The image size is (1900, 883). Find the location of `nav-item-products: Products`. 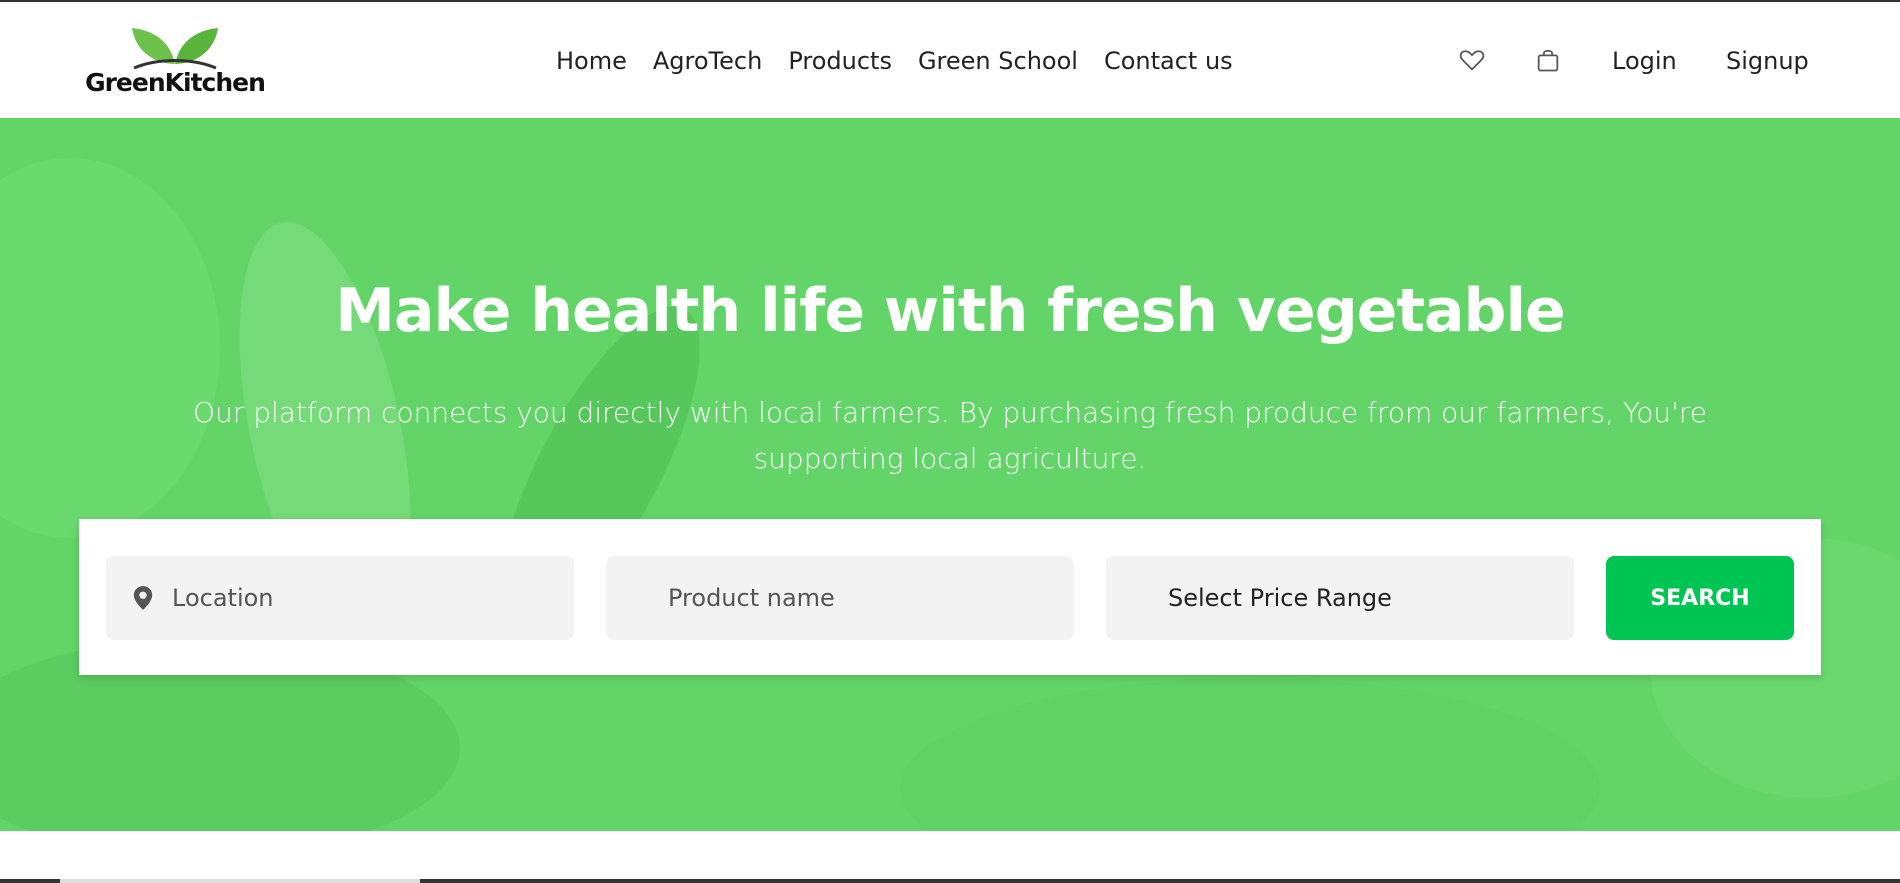

nav-item-products: Products is located at coordinates (840, 61).